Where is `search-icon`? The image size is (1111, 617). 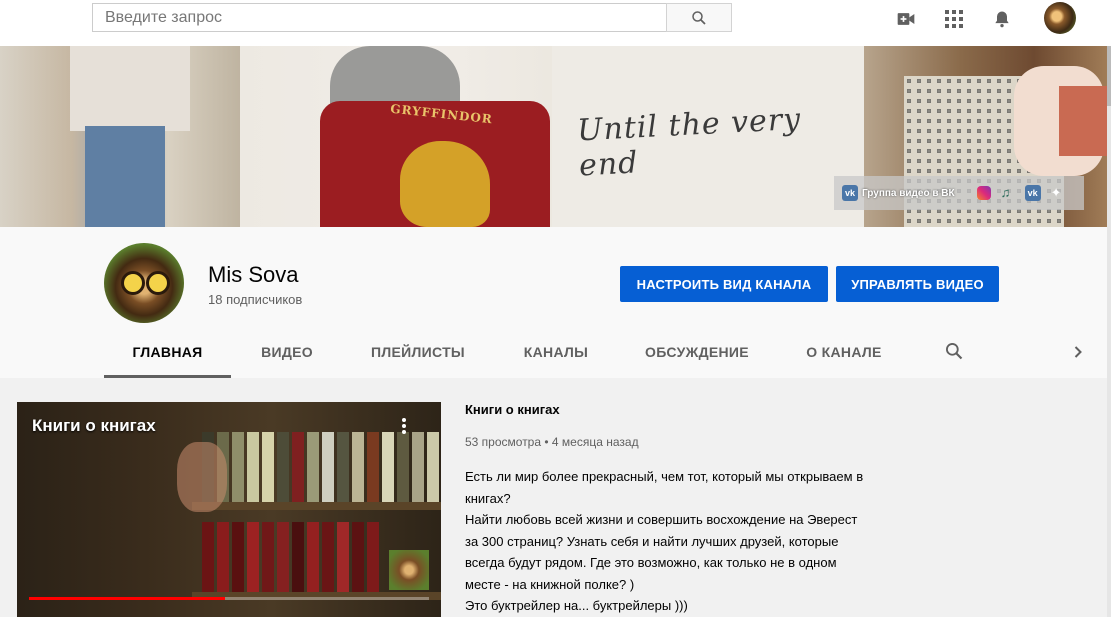
search-icon is located at coordinates (699, 17).